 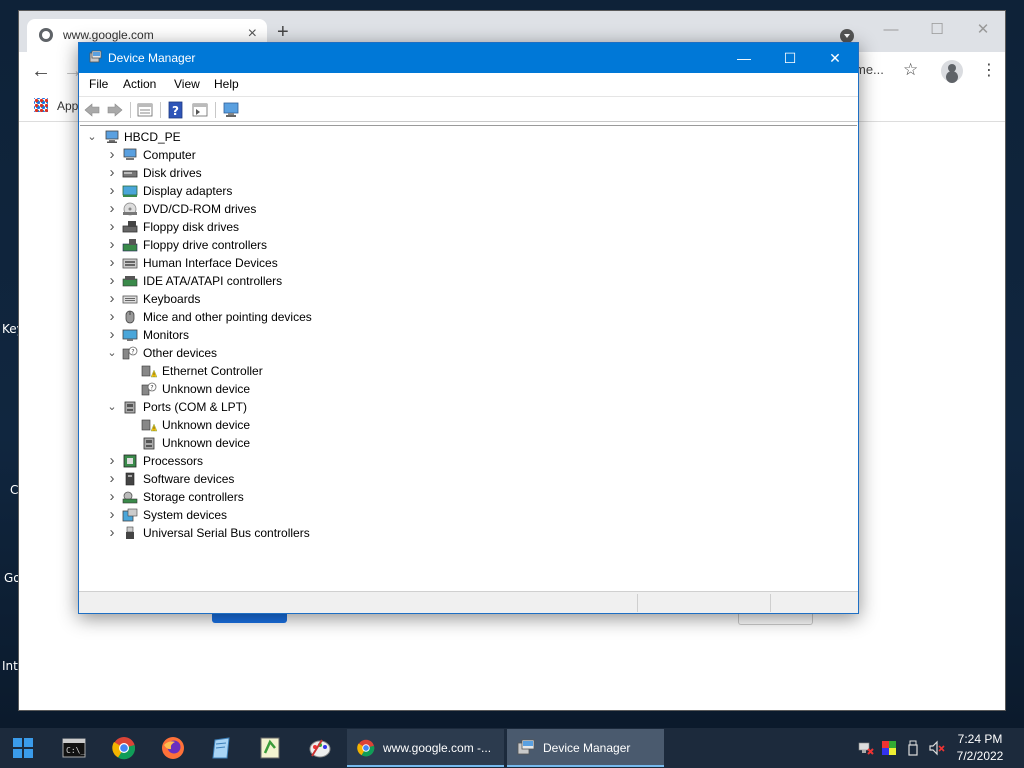 What do you see at coordinates (585, 748) in the screenshot?
I see `taskbar-item-device-manager: Device Manager` at bounding box center [585, 748].